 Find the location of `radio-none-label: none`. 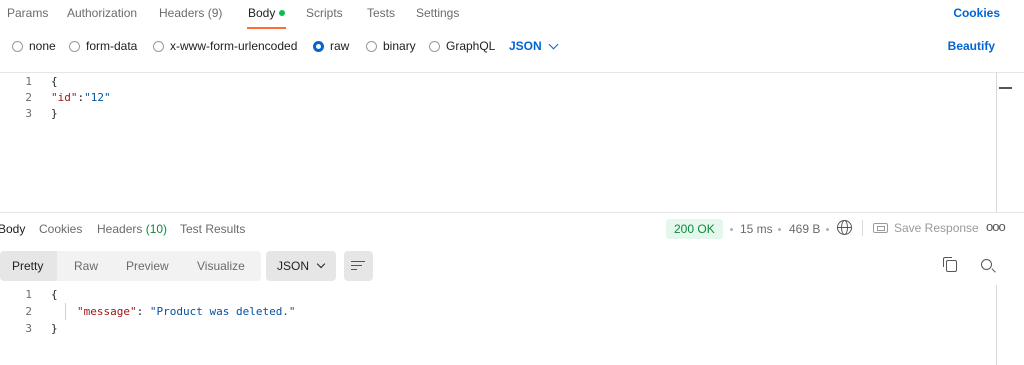

radio-none-label: none is located at coordinates (42, 46).